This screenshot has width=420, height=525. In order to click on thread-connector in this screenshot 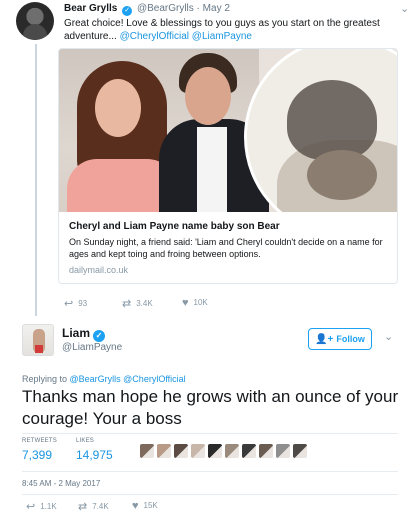, I will do `click(36, 180)`.